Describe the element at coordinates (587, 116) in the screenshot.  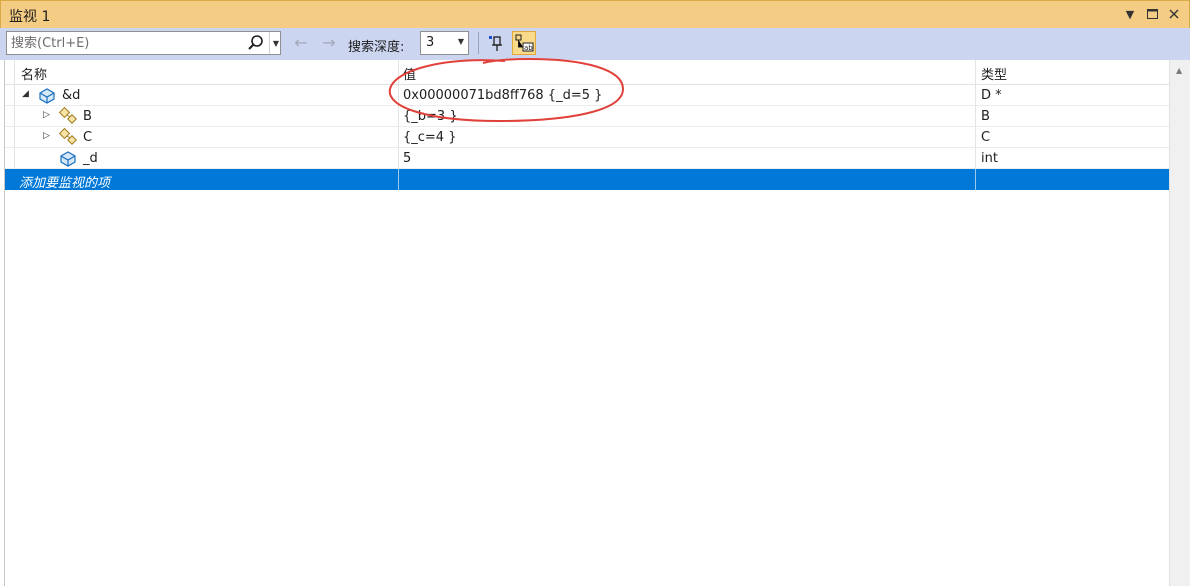
I see `table-row: ▷ B {_b=3 } B` at that location.